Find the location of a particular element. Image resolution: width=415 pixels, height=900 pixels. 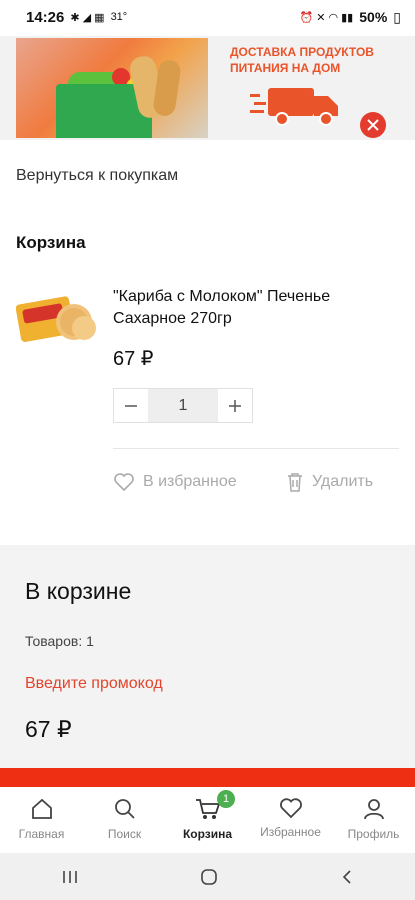

add-to-favorites-button: В избранное is located at coordinates (175, 482).